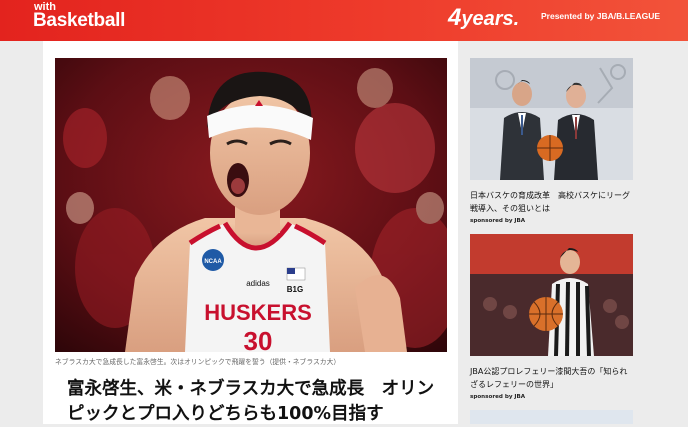 Image resolution: width=688 pixels, height=427 pixels. I want to click on card-photo-referee, so click(551, 295).